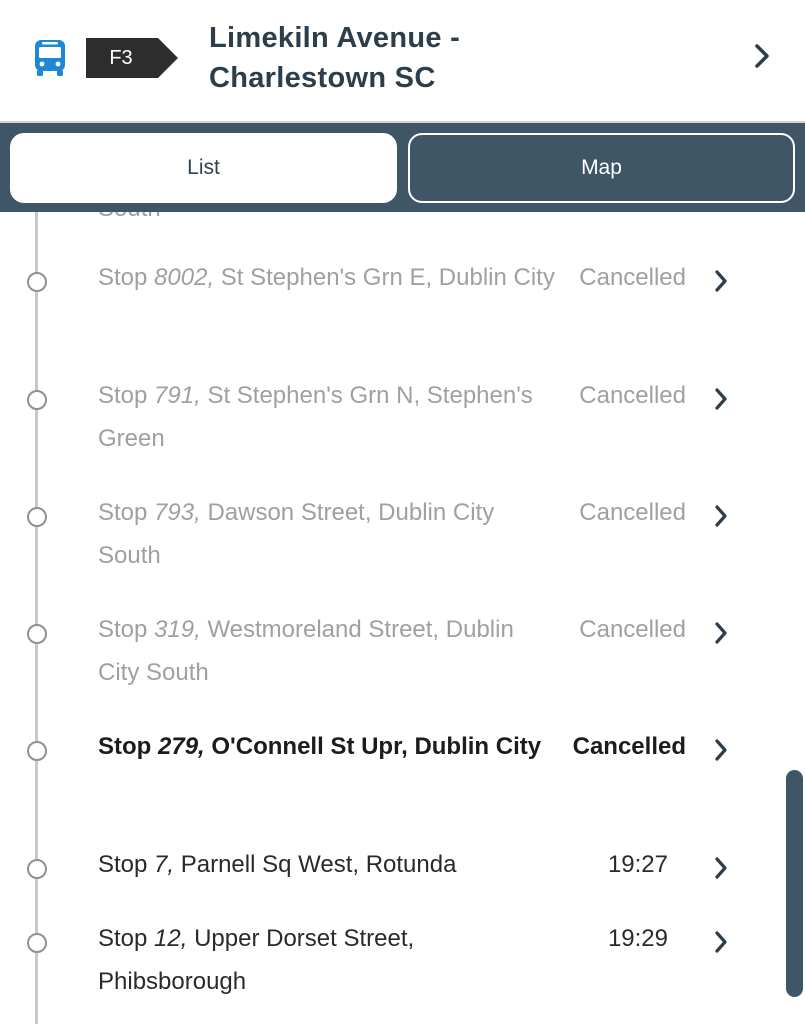 The height and width of the screenshot is (1024, 805). Describe the element at coordinates (50, 58) in the screenshot. I see `bus-icon` at that location.